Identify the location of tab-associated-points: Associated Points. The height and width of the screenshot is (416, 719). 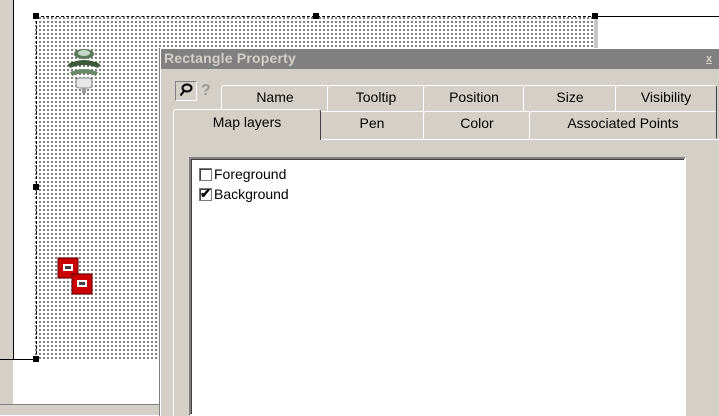
(623, 125).